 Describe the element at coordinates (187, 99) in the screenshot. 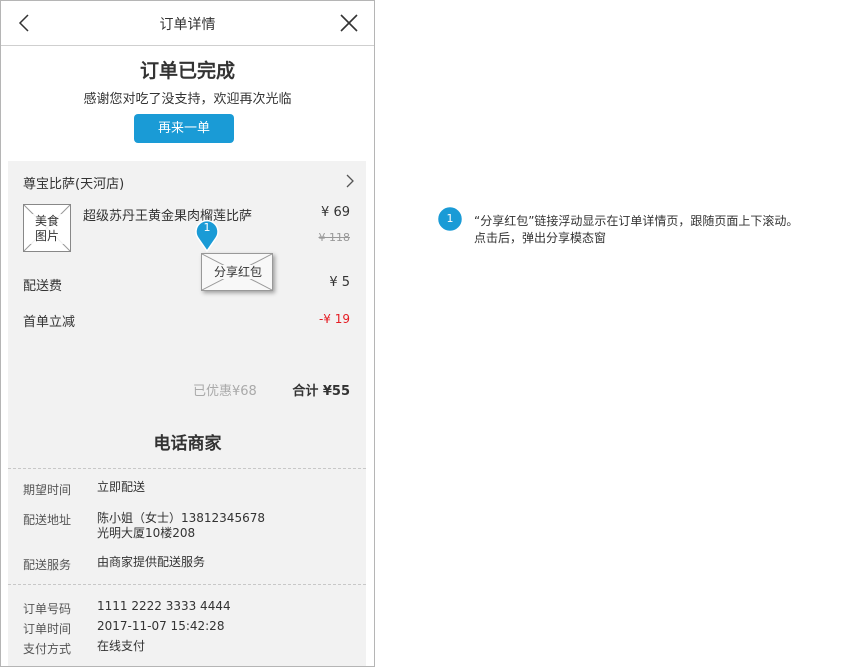

I see `order-status-subtitle: 感谢您对吃了没支持，欢迎再次光临` at that location.